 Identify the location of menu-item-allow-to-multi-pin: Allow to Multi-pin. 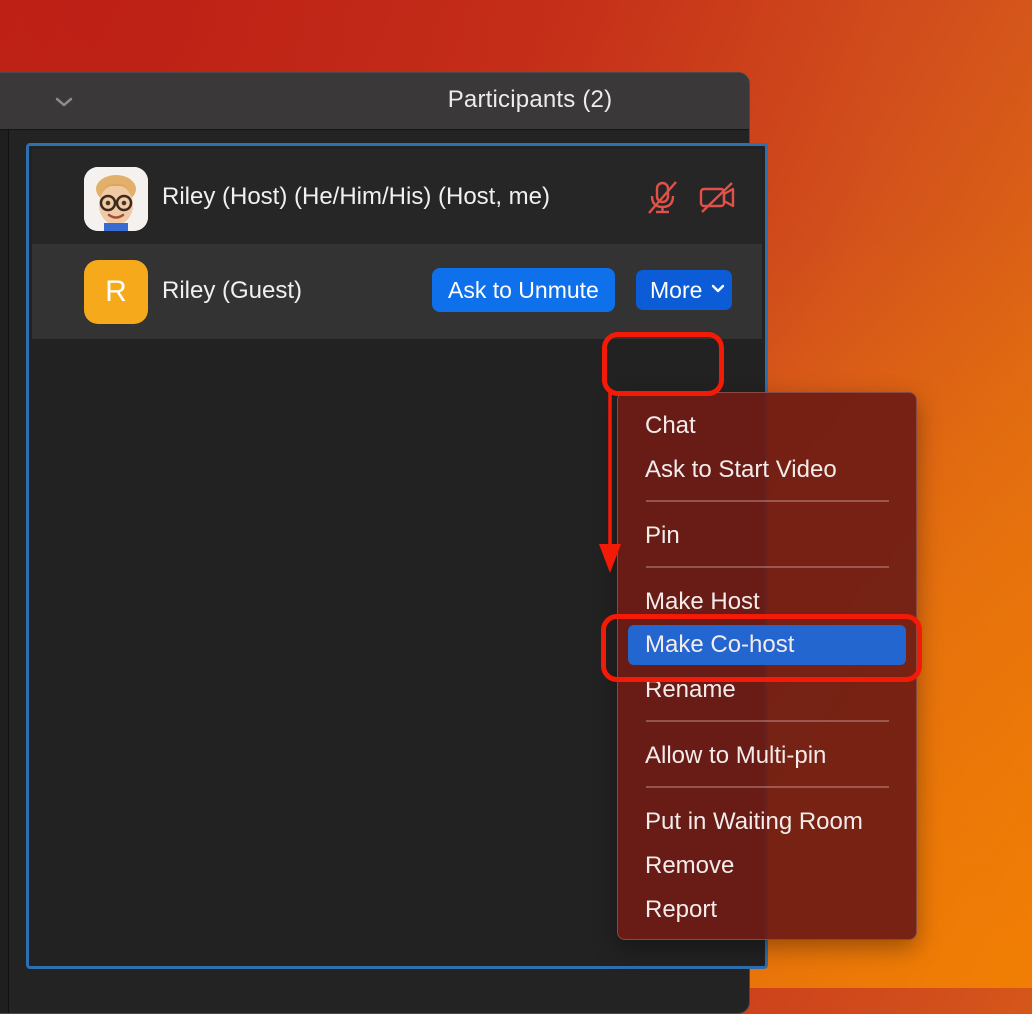
(773, 756).